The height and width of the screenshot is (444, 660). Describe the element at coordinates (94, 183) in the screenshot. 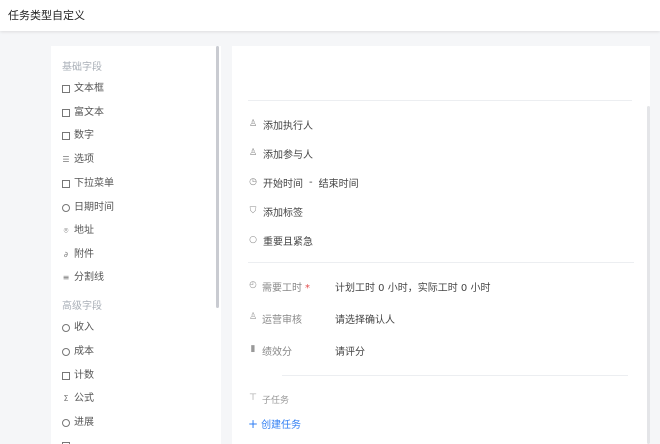

I see `field-item-label: 下拉菜单` at that location.